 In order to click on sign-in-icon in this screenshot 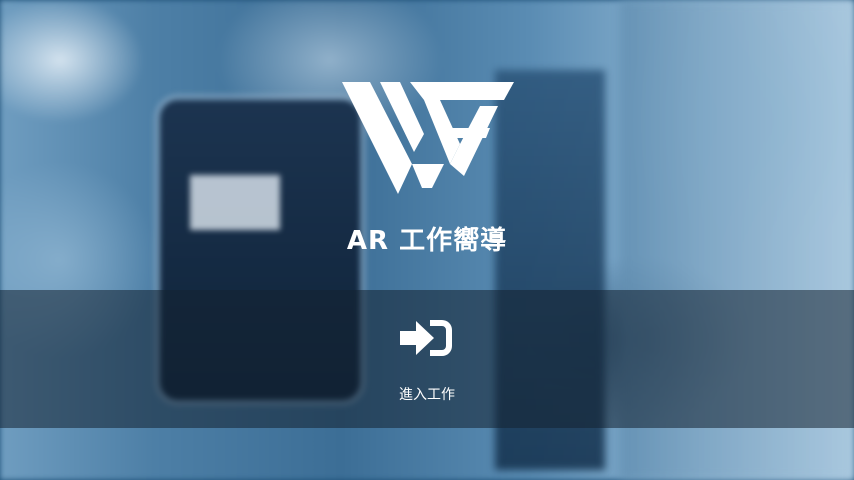, I will do `click(427, 338)`.